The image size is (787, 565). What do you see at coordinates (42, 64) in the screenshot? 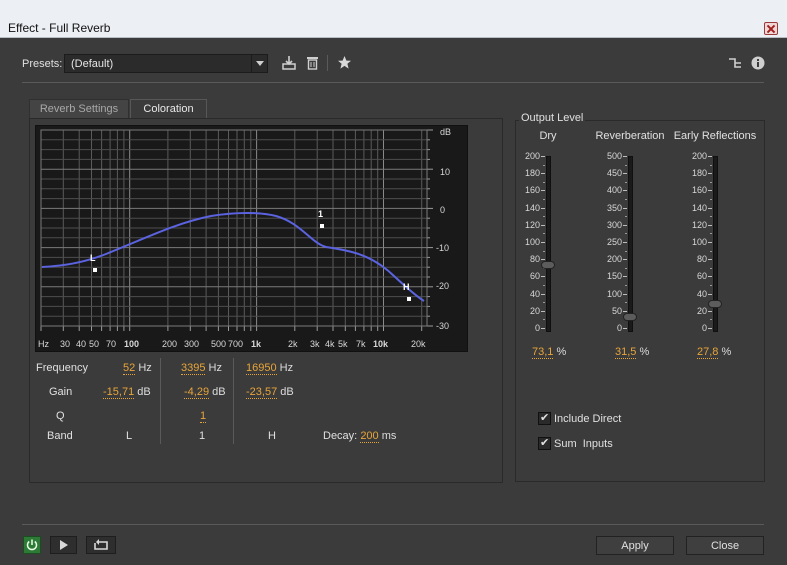
I see `presets-label: Presets:` at bounding box center [42, 64].